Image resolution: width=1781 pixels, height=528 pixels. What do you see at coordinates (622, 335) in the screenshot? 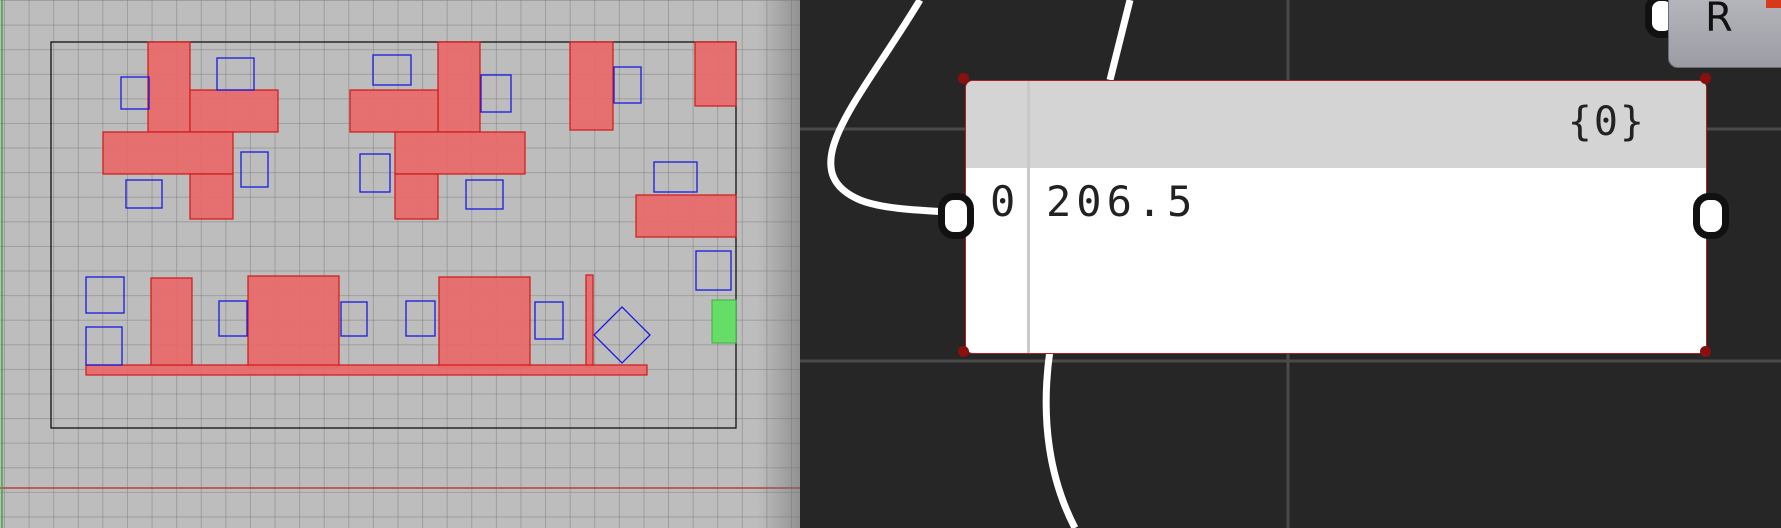
I see `rotated-opening` at bounding box center [622, 335].